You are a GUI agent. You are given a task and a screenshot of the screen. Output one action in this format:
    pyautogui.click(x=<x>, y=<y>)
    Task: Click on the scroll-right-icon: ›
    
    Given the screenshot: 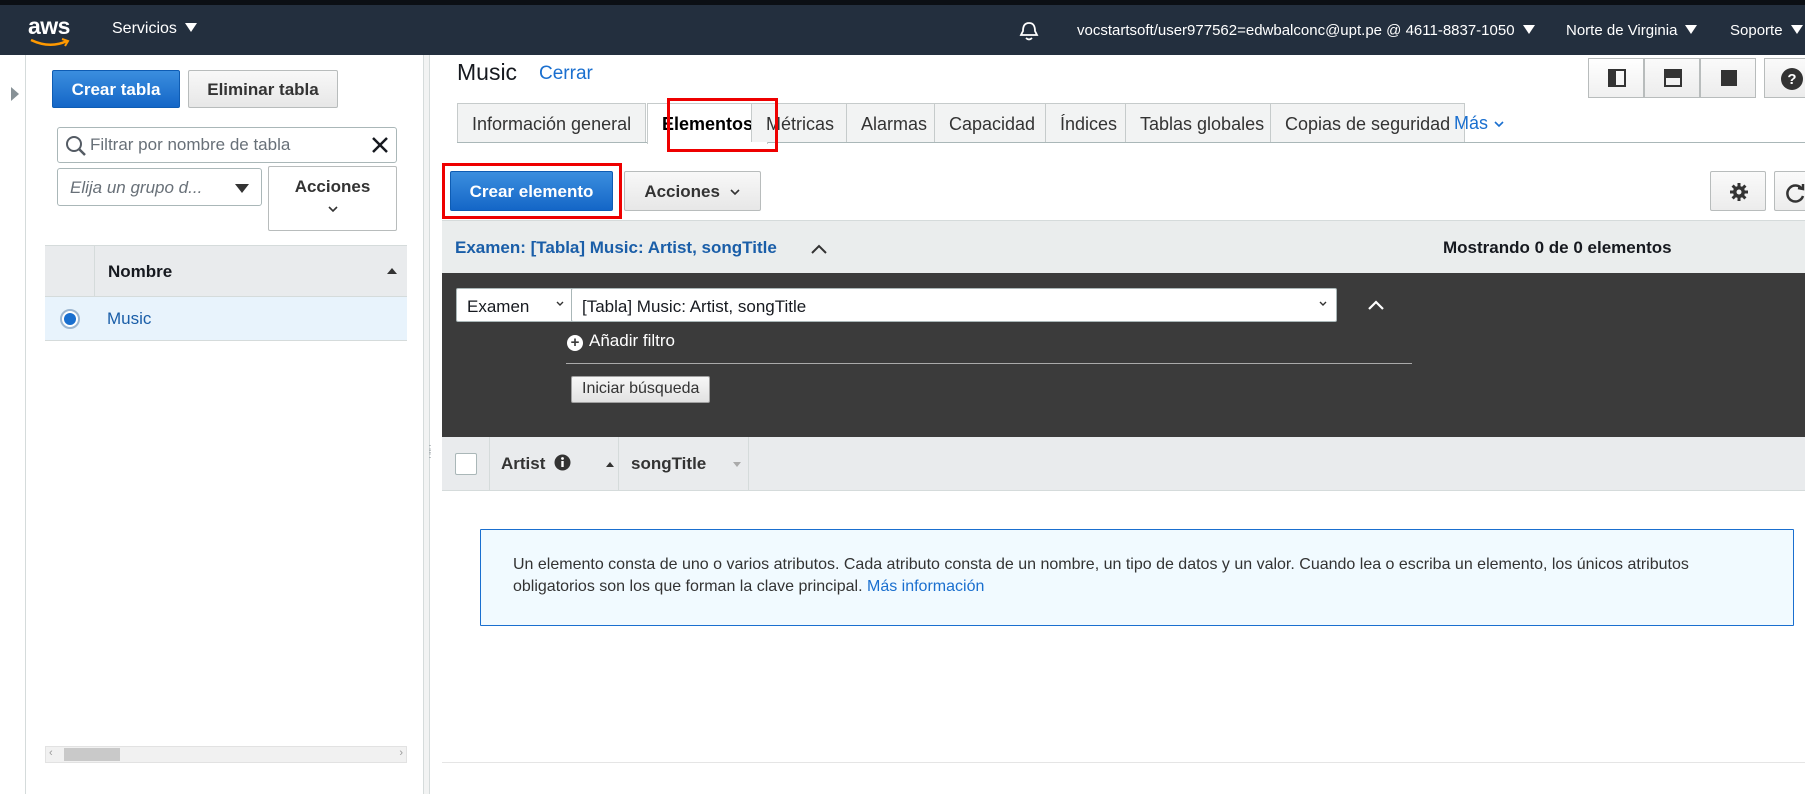 What is the action you would take?
    pyautogui.click(x=401, y=753)
    